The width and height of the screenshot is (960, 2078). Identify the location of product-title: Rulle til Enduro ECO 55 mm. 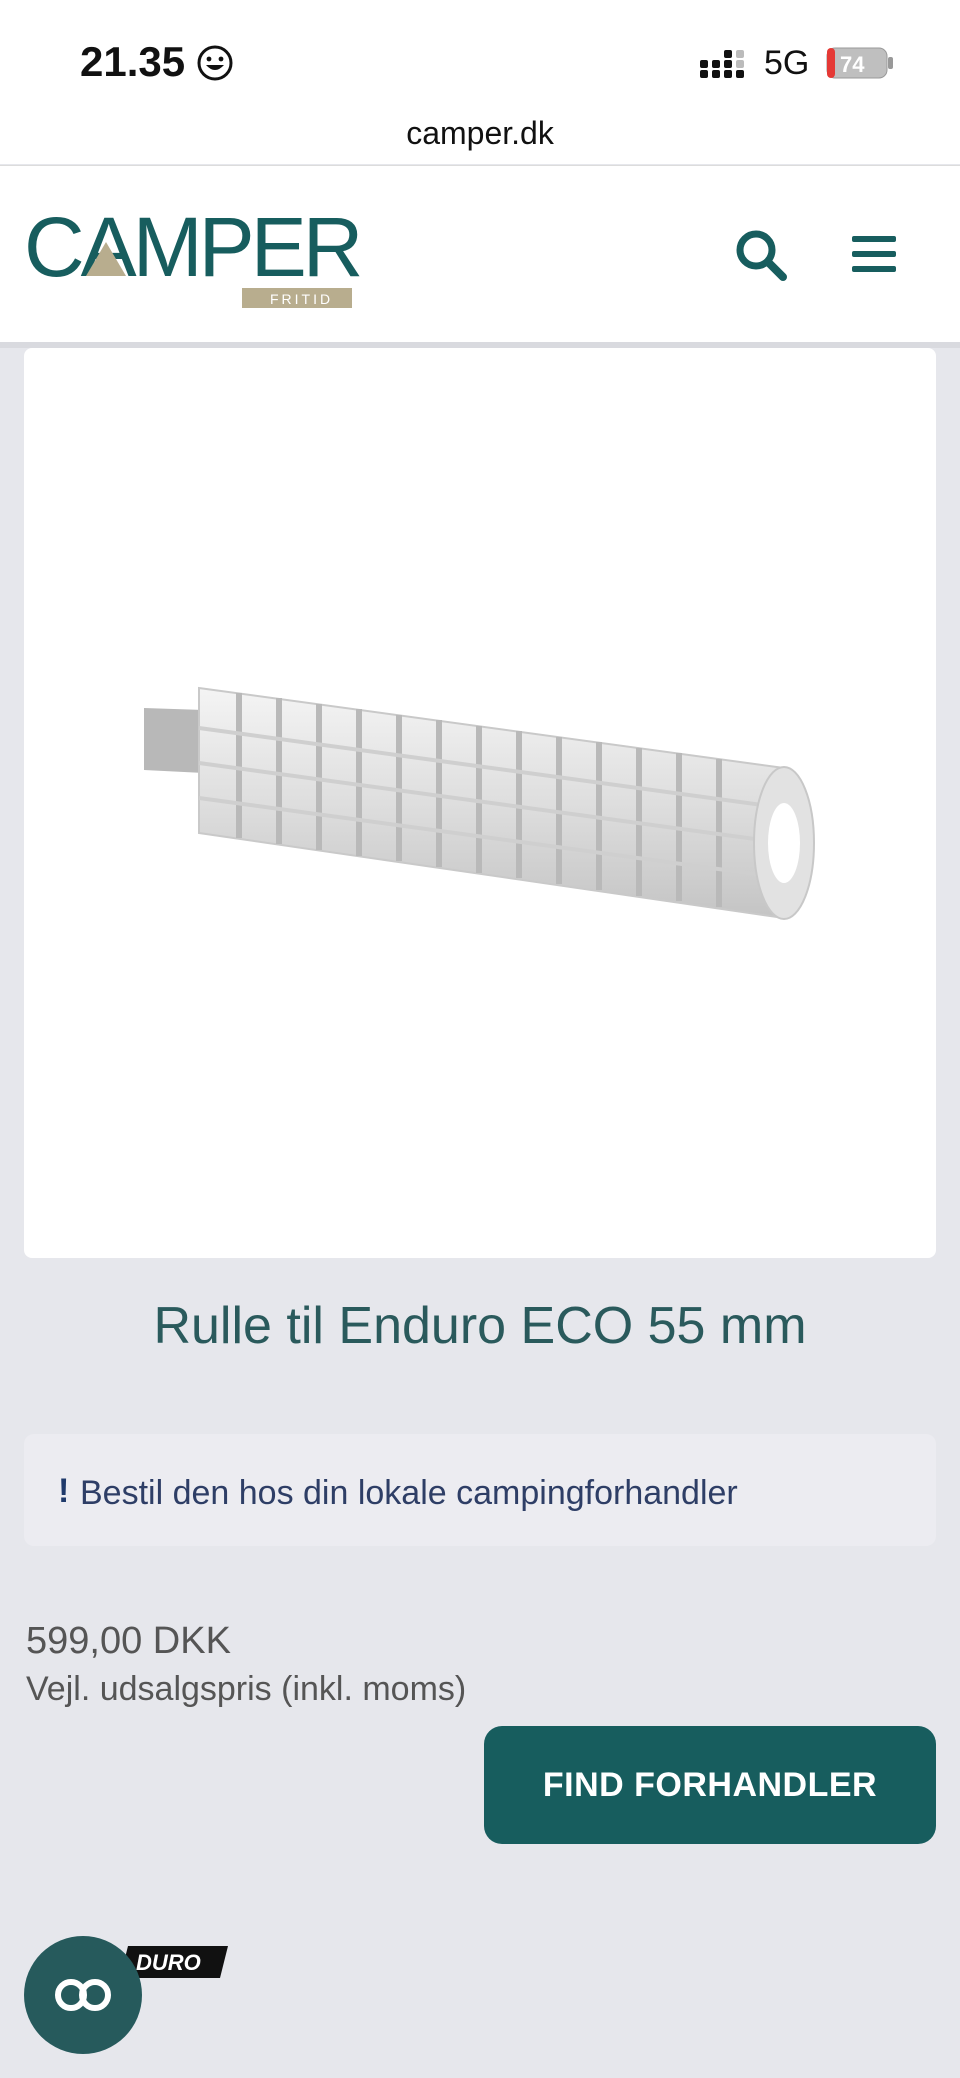
(480, 1326).